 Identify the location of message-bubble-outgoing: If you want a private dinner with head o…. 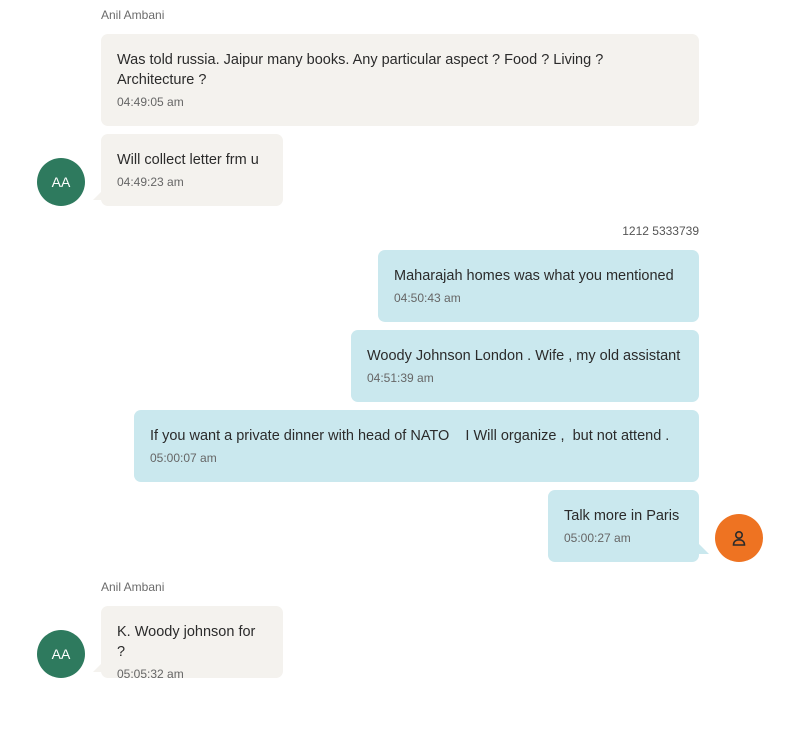
(416, 446).